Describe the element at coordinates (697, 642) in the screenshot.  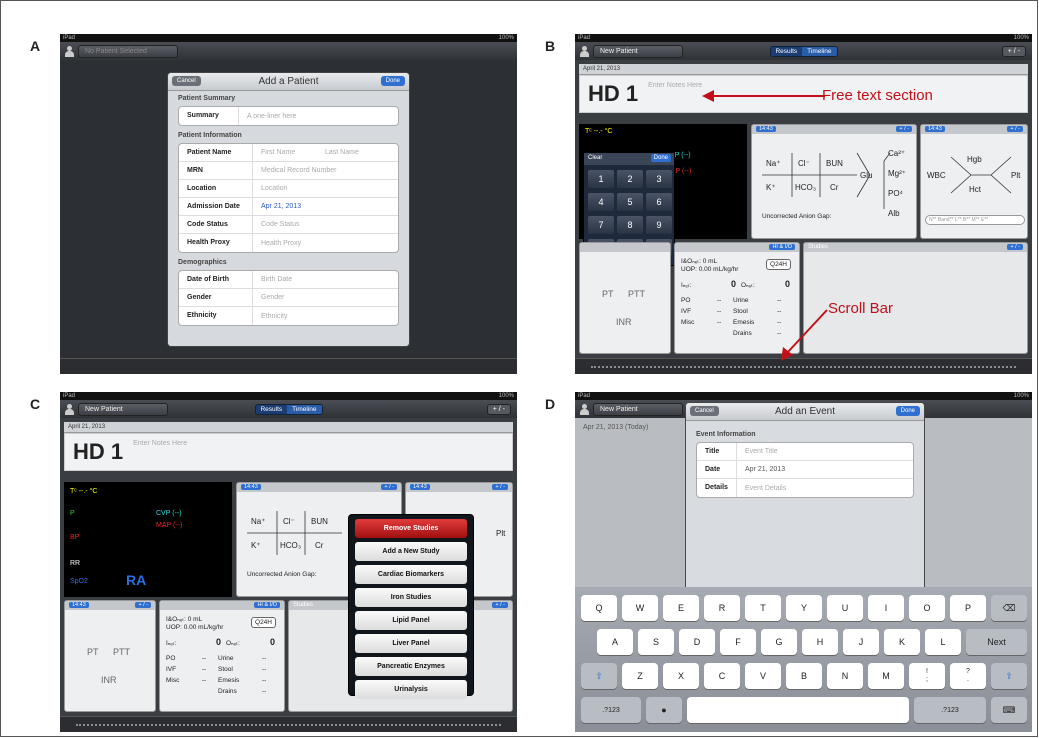
I see `key-d: D` at that location.